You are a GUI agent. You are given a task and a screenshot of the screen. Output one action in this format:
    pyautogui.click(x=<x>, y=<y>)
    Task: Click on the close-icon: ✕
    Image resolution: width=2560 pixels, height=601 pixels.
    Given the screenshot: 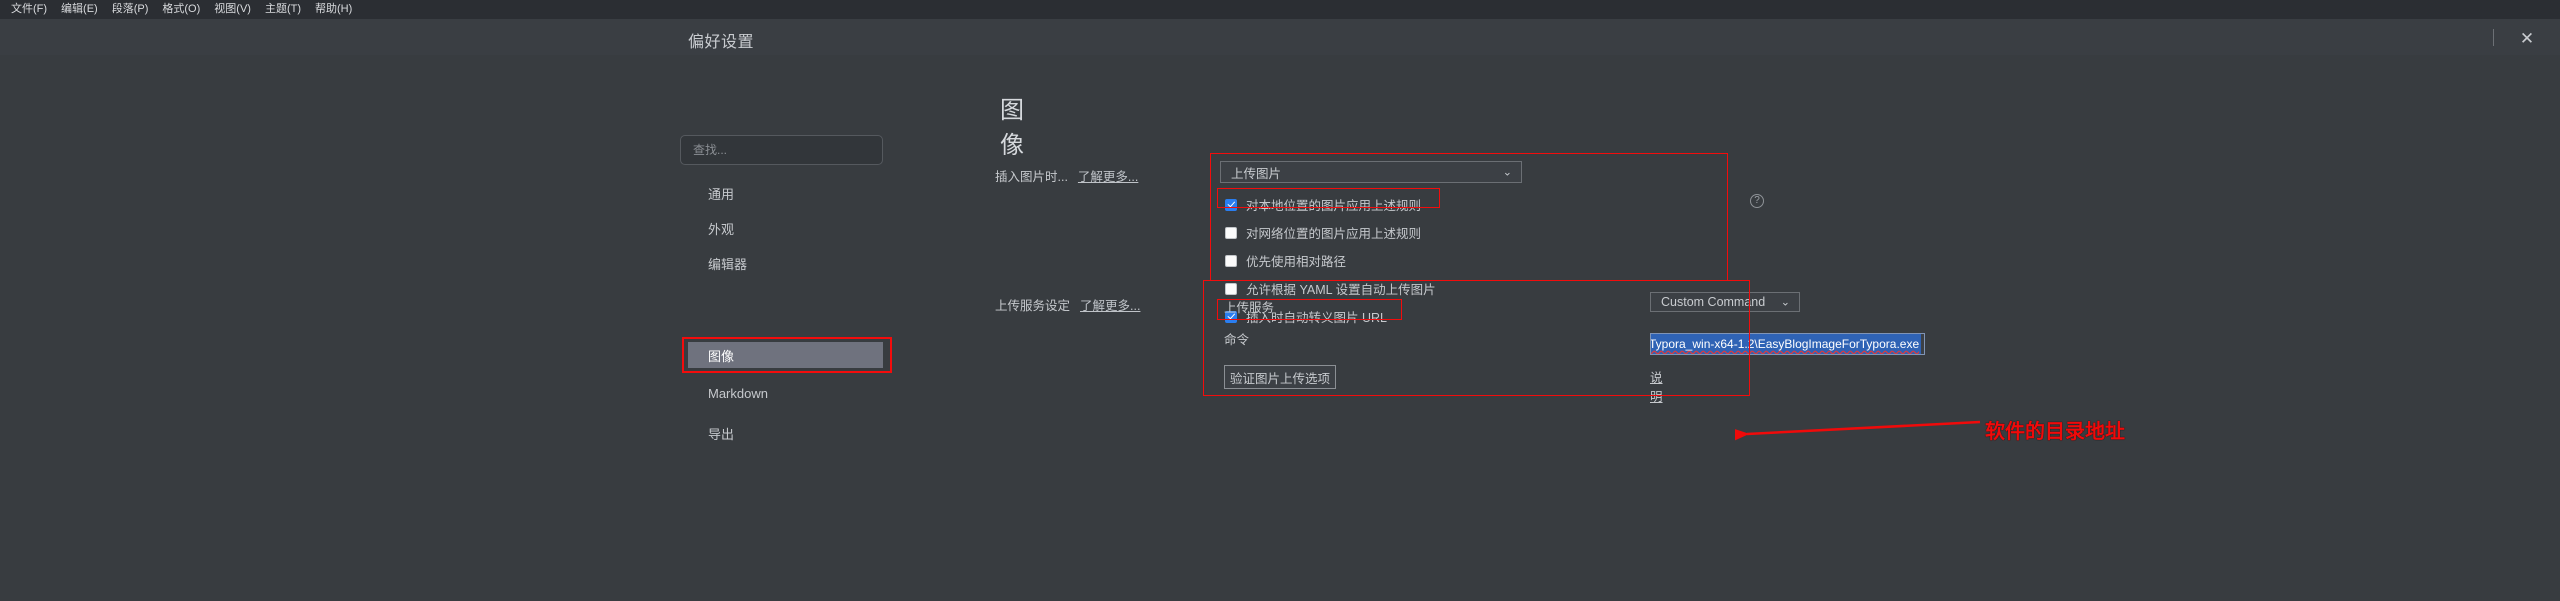 What is the action you would take?
    pyautogui.click(x=2527, y=38)
    